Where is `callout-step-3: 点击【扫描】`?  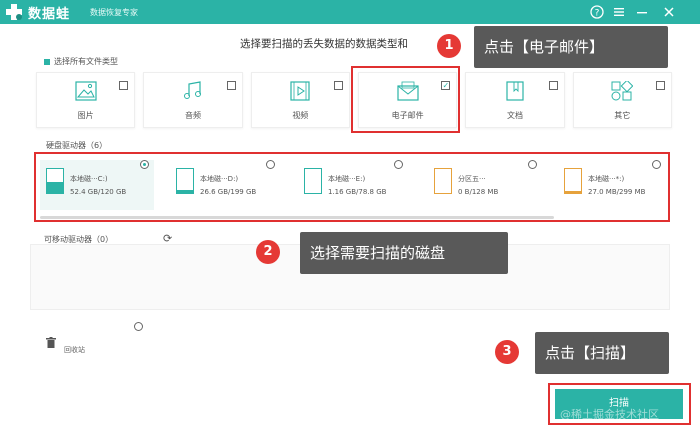
callout-step-3: 点击【扫描】 is located at coordinates (602, 353).